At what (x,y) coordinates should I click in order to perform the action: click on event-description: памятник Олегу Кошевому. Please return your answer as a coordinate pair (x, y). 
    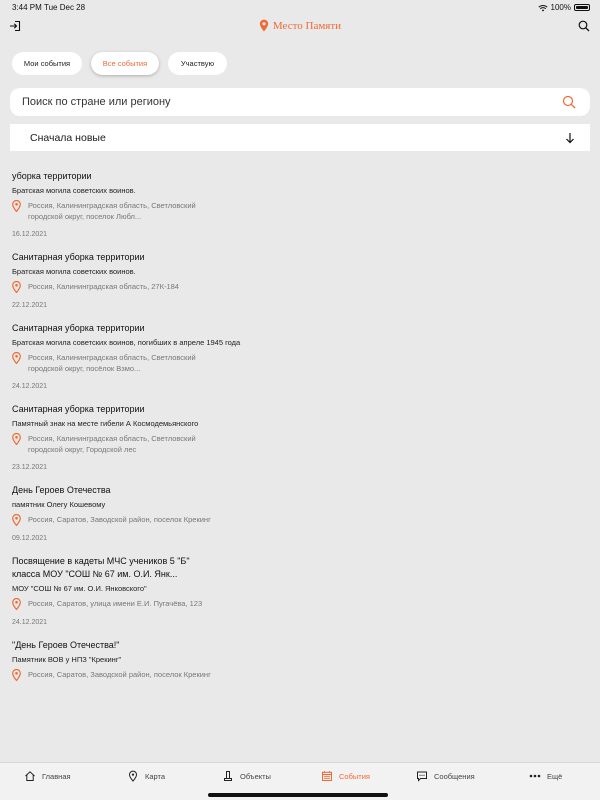
    Looking at the image, I should click on (59, 504).